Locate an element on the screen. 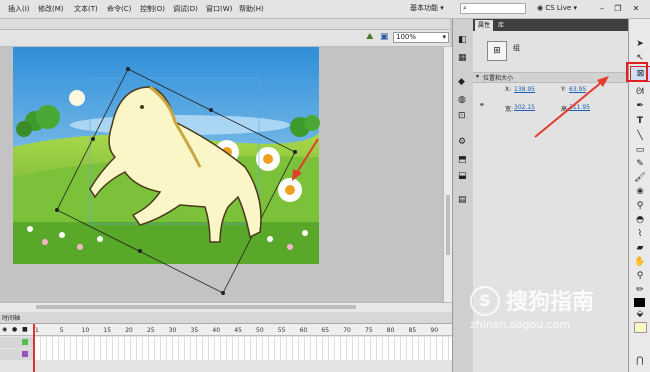 The height and width of the screenshot is (372, 650). frame-number: 5 is located at coordinates (61, 330).